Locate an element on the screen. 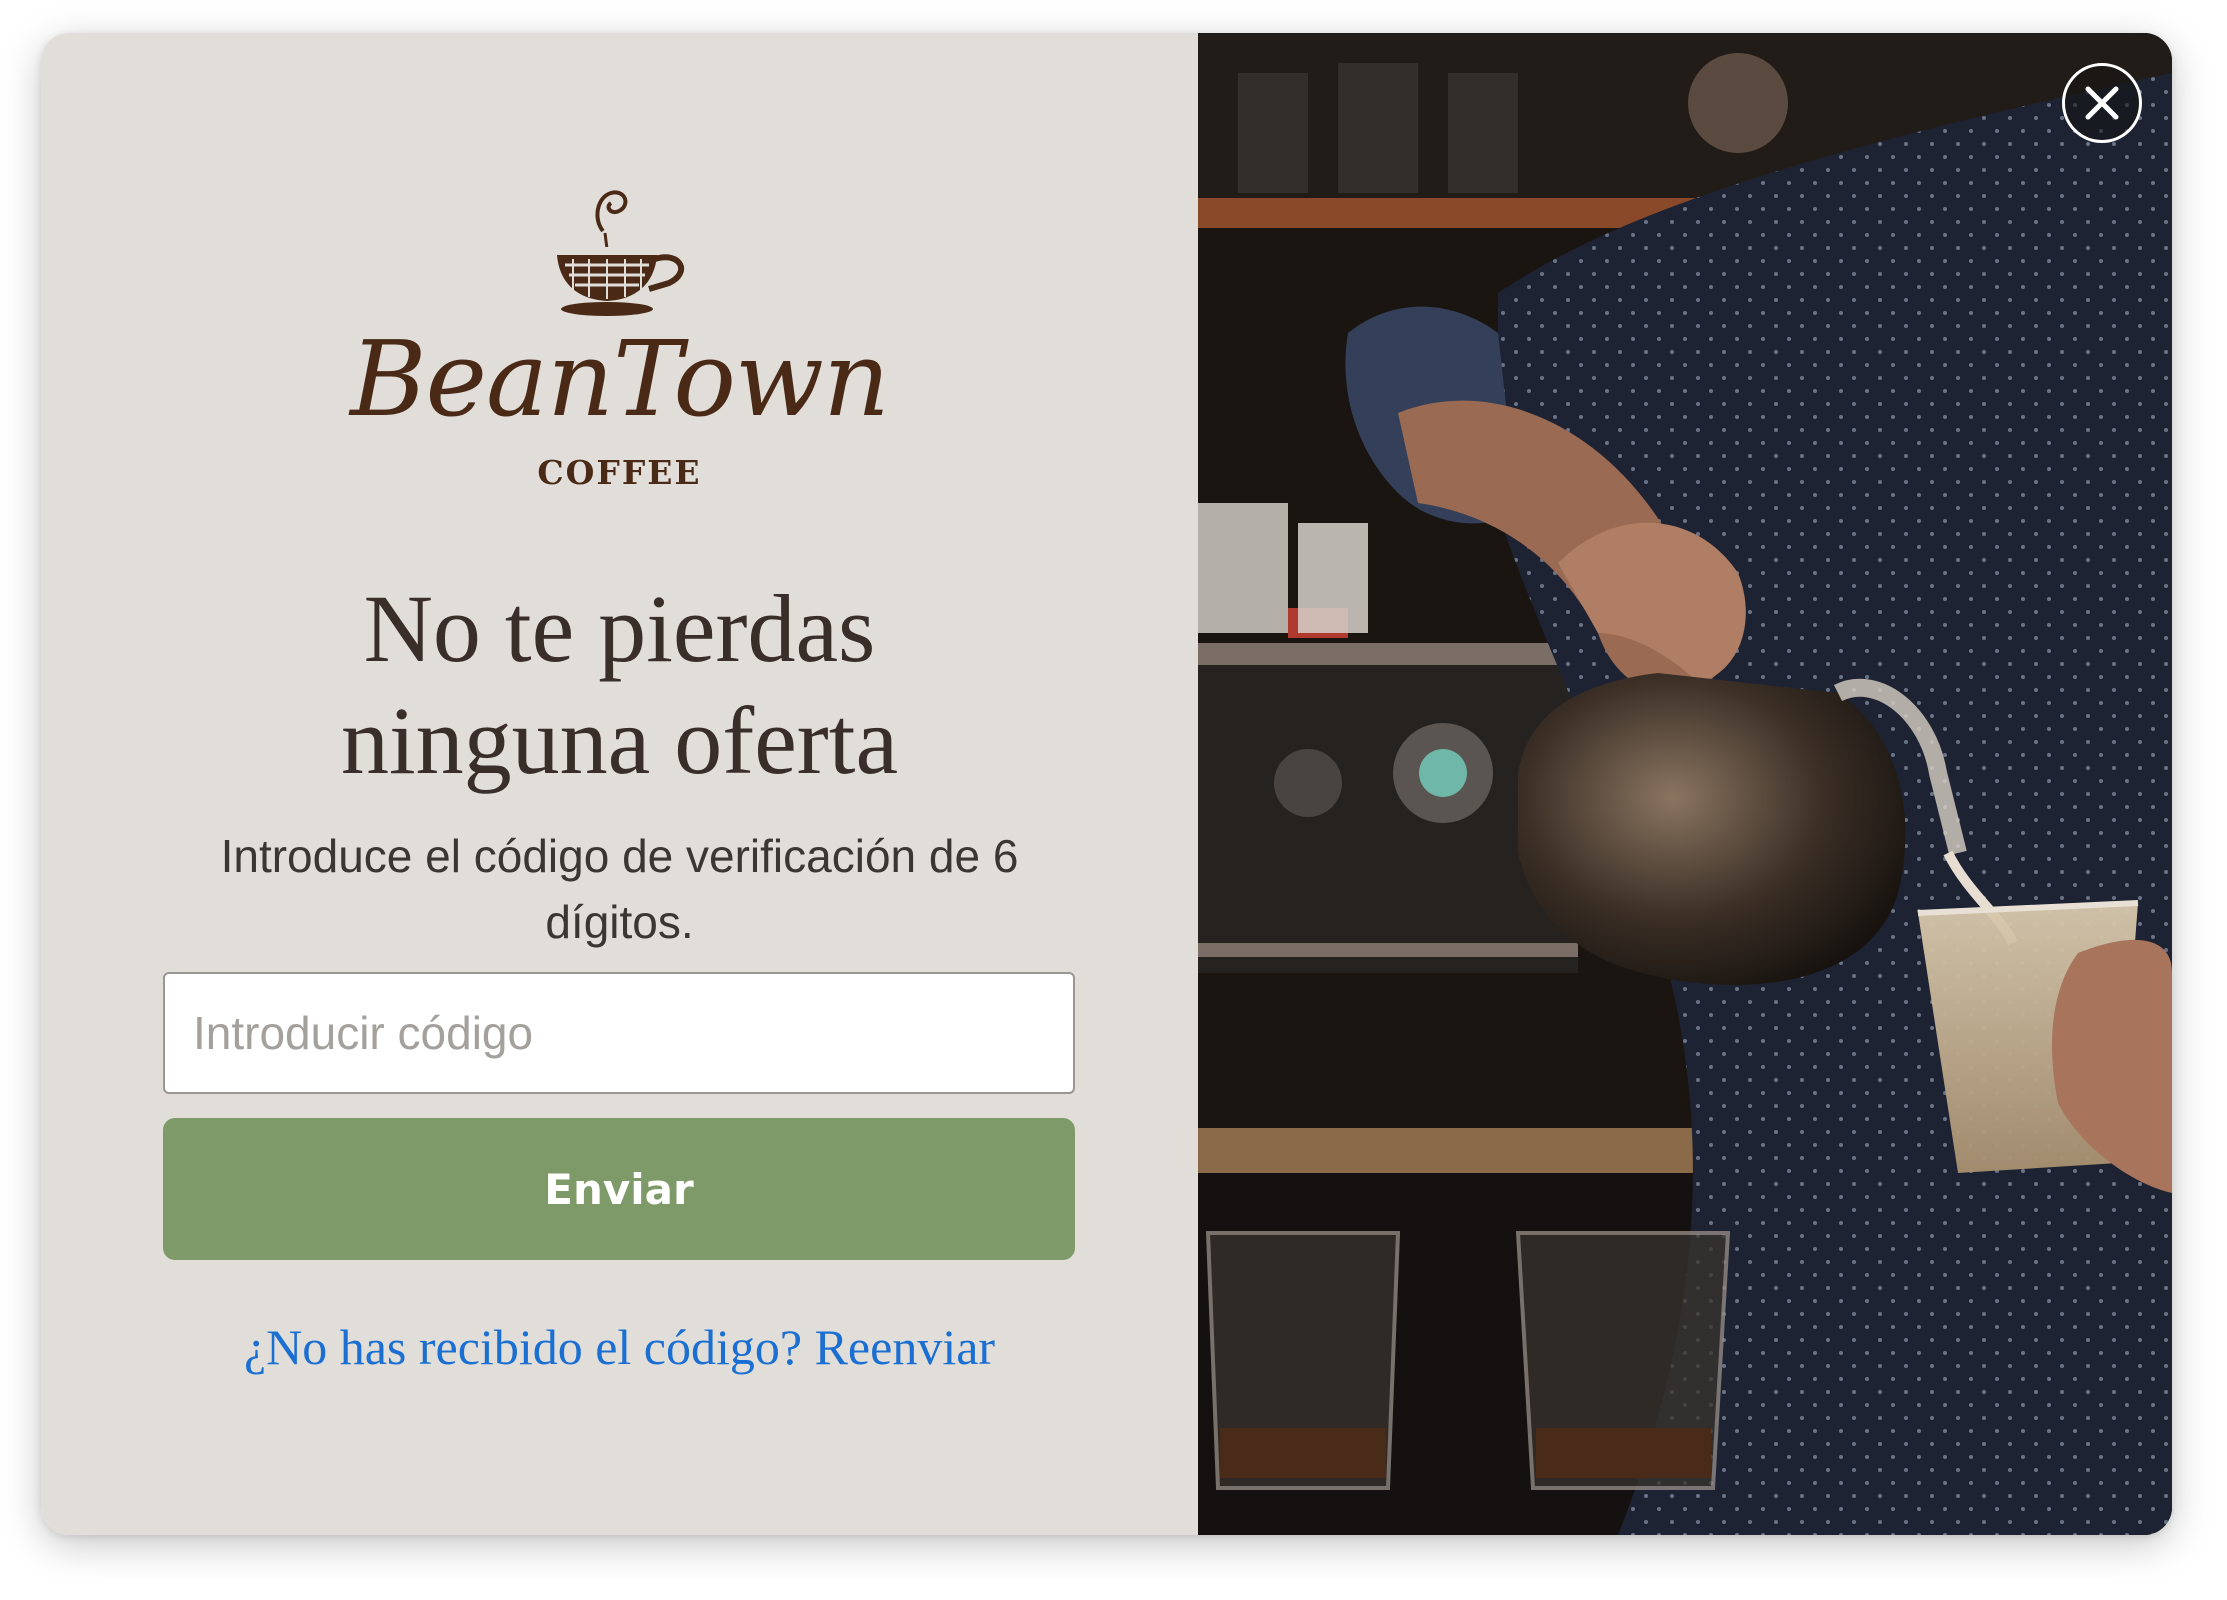 The image size is (2227, 1600). headline: No te pierdas ninguna oferta is located at coordinates (619, 685).